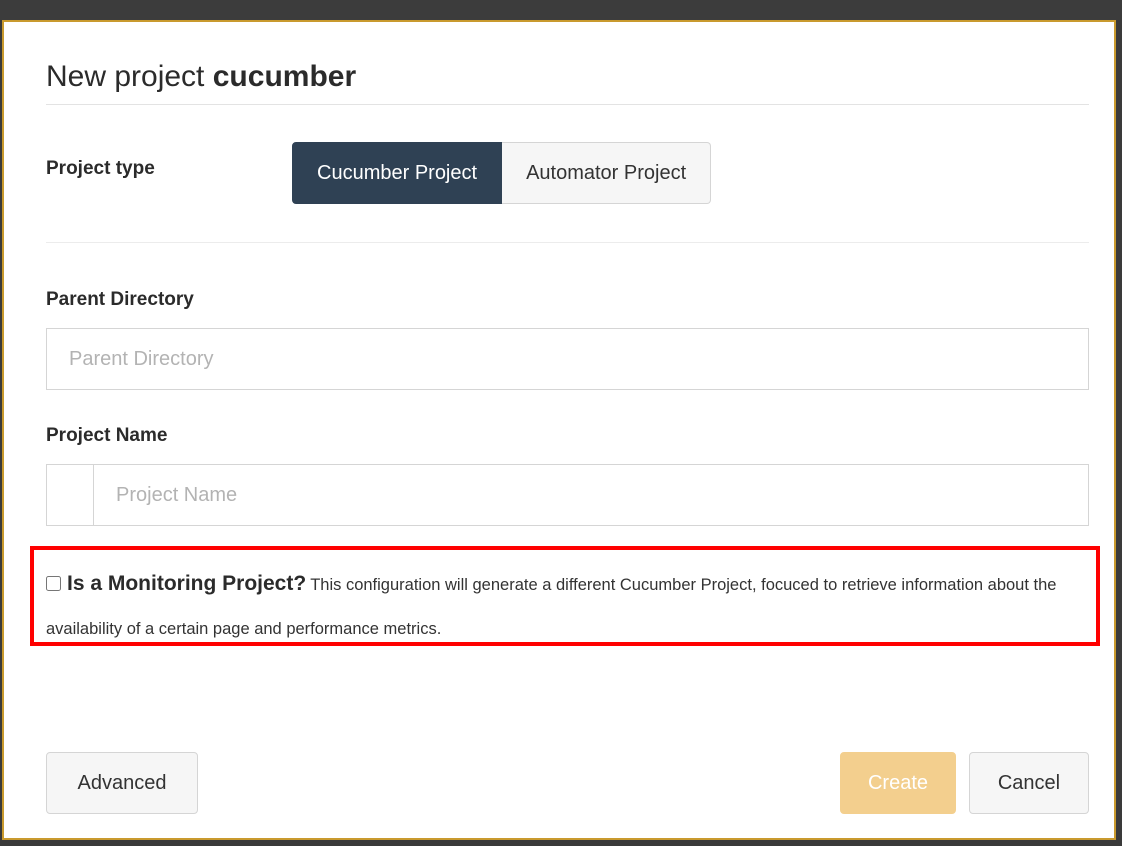 The width and height of the screenshot is (1122, 846). Describe the element at coordinates (567, 359) in the screenshot. I see `parent-directory-input` at that location.